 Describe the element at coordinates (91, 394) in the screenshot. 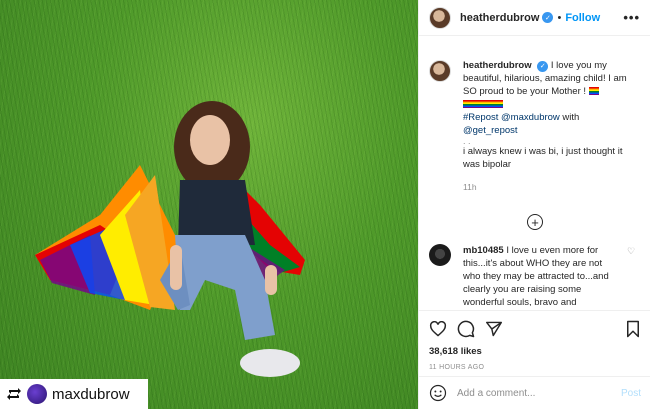

I see `credit-username: maxdubrow` at that location.